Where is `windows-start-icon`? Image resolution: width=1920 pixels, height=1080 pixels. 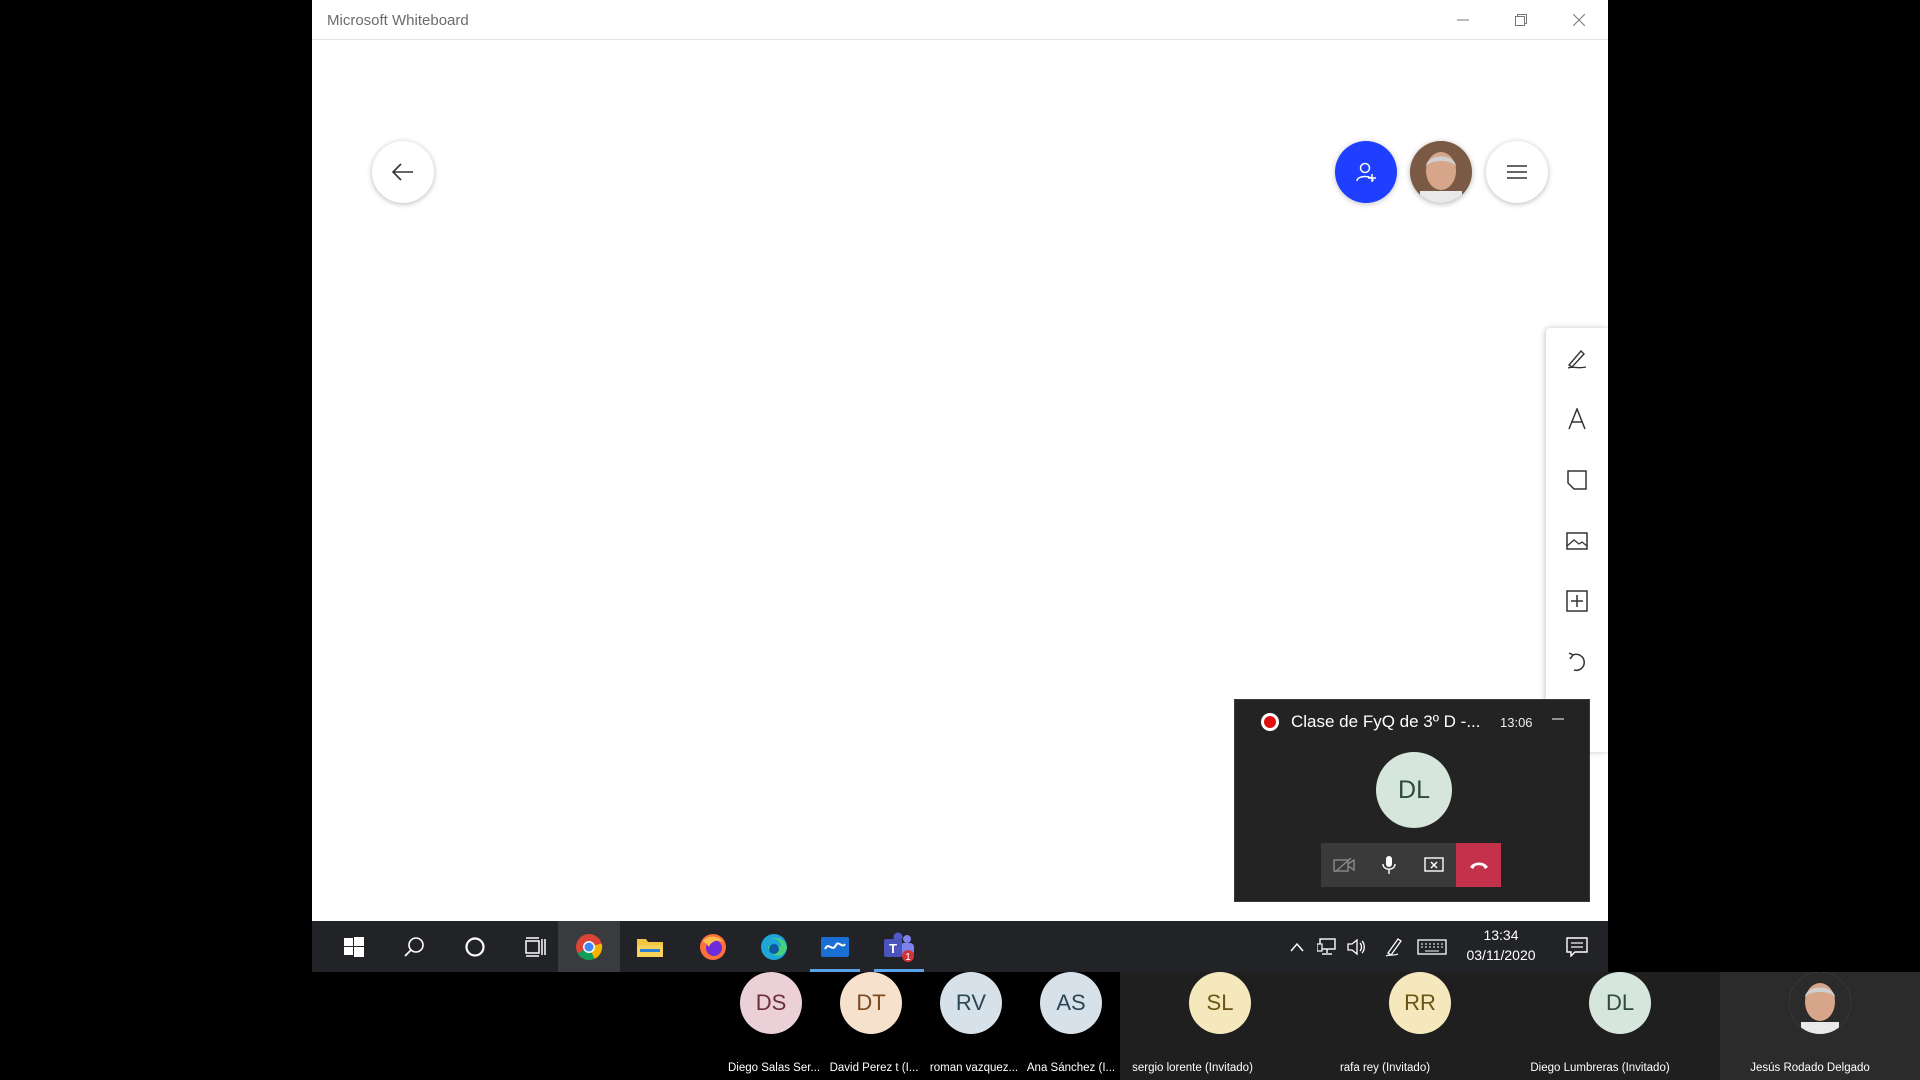
windows-start-icon is located at coordinates (354, 946).